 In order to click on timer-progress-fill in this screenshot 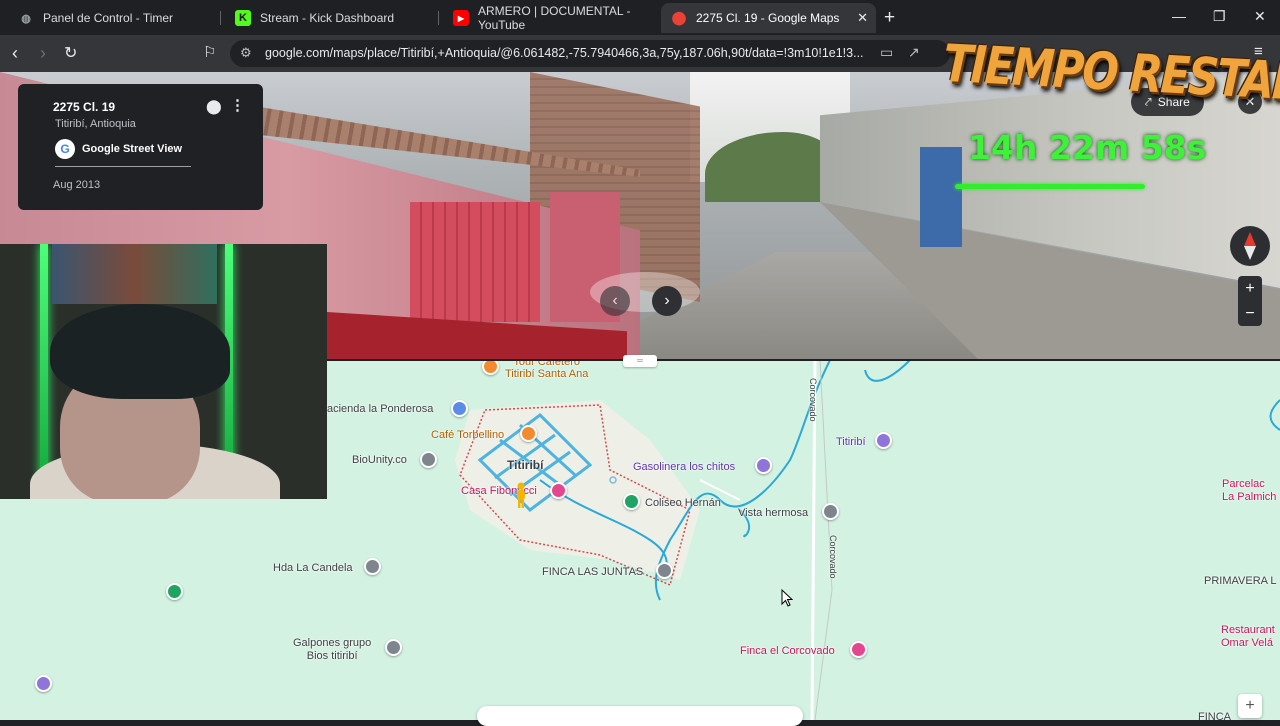, I will do `click(1050, 186)`.